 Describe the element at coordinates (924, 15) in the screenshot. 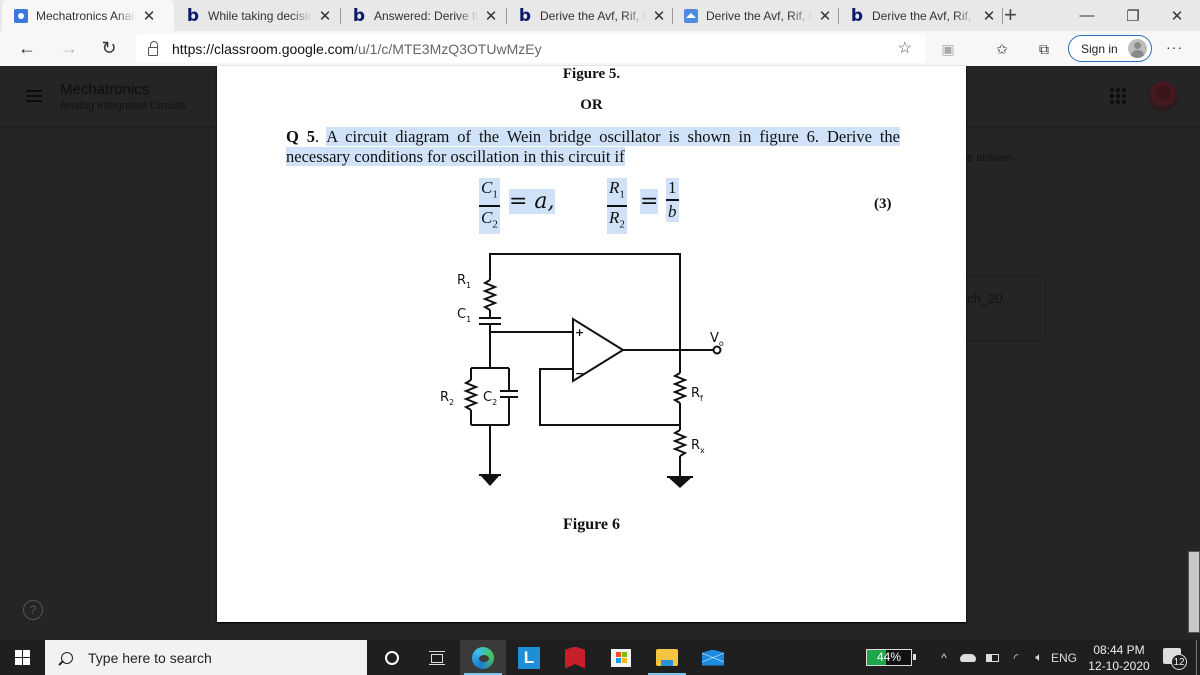

I see `tab-title: Derive the Avf, Rif, Ro` at that location.